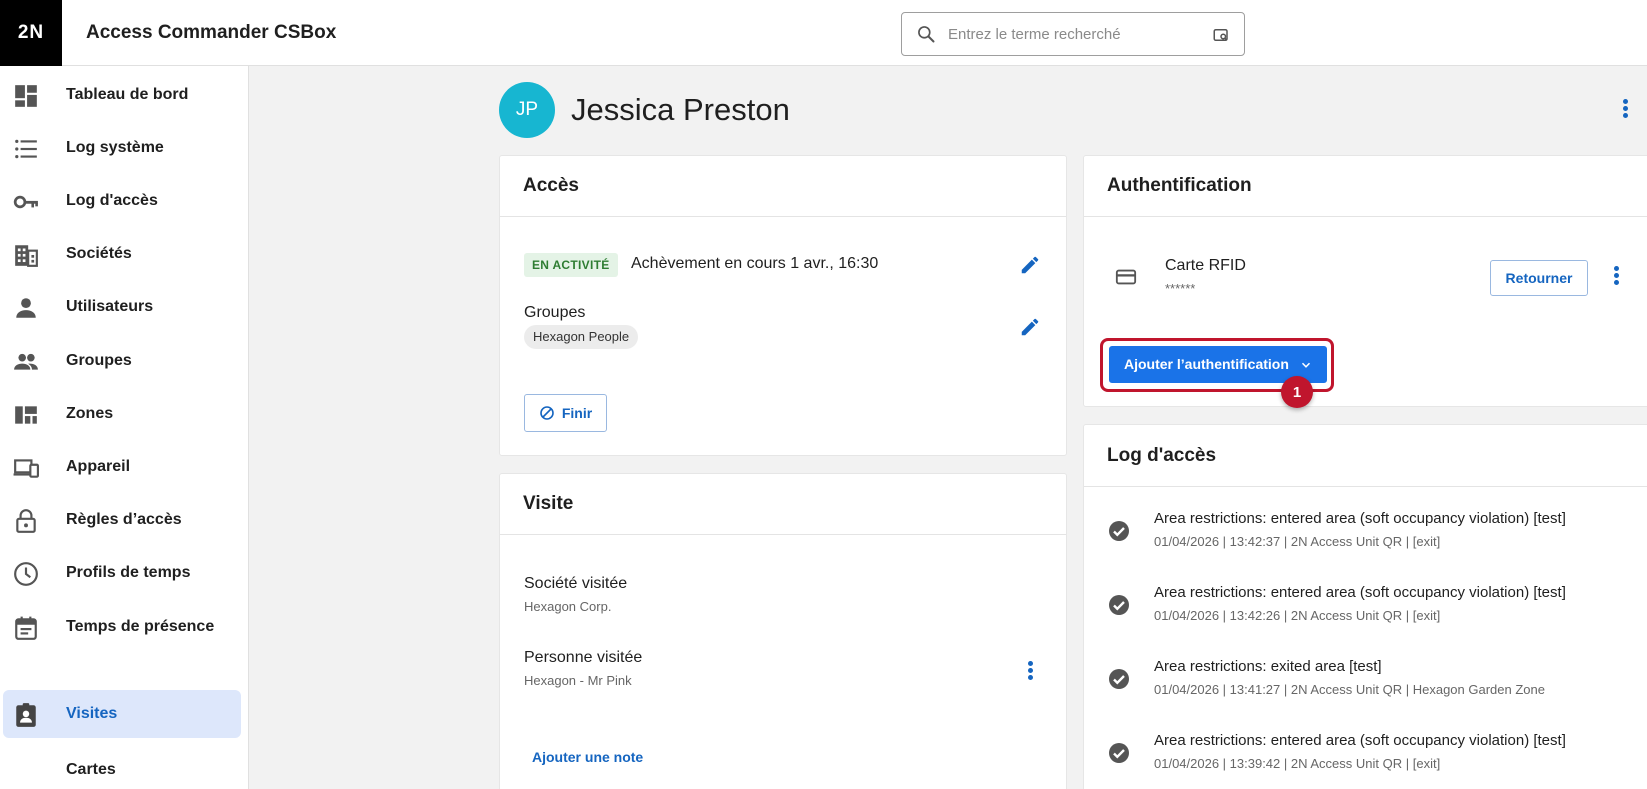 The width and height of the screenshot is (1647, 789). I want to click on finish-button: Finir, so click(565, 413).